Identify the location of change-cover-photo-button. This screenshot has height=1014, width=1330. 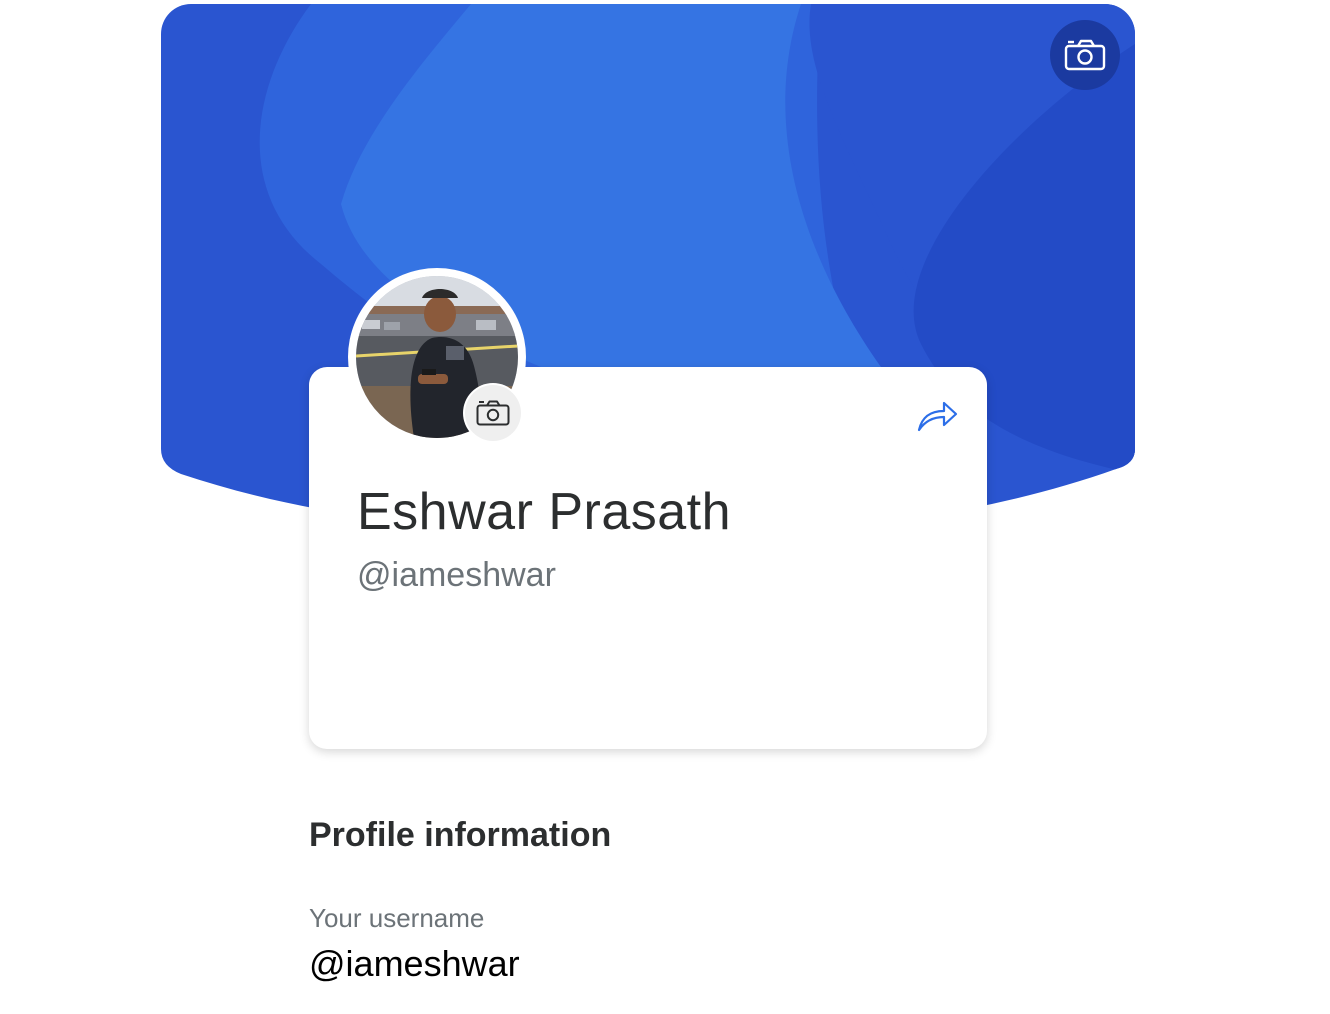
(1085, 55).